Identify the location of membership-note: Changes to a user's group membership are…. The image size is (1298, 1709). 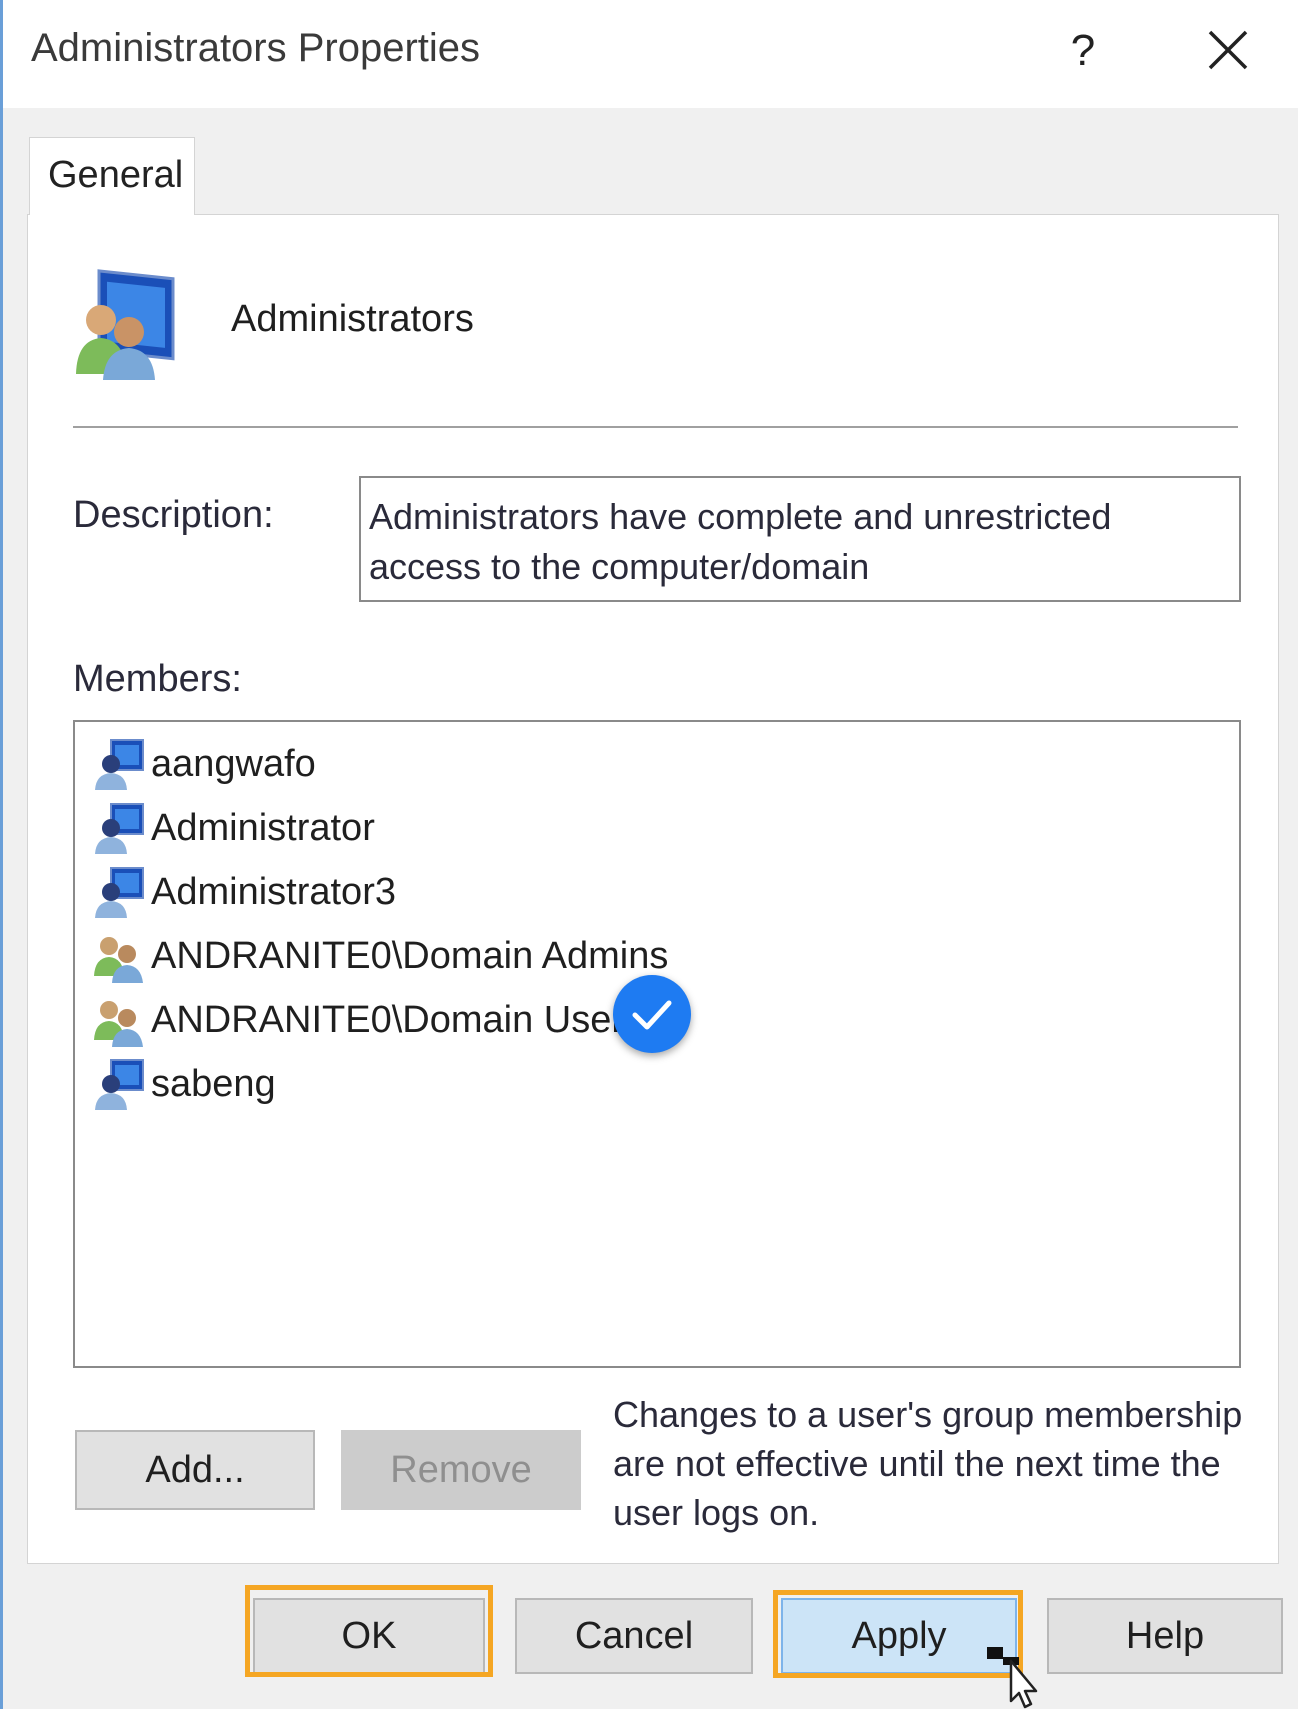
(928, 1463).